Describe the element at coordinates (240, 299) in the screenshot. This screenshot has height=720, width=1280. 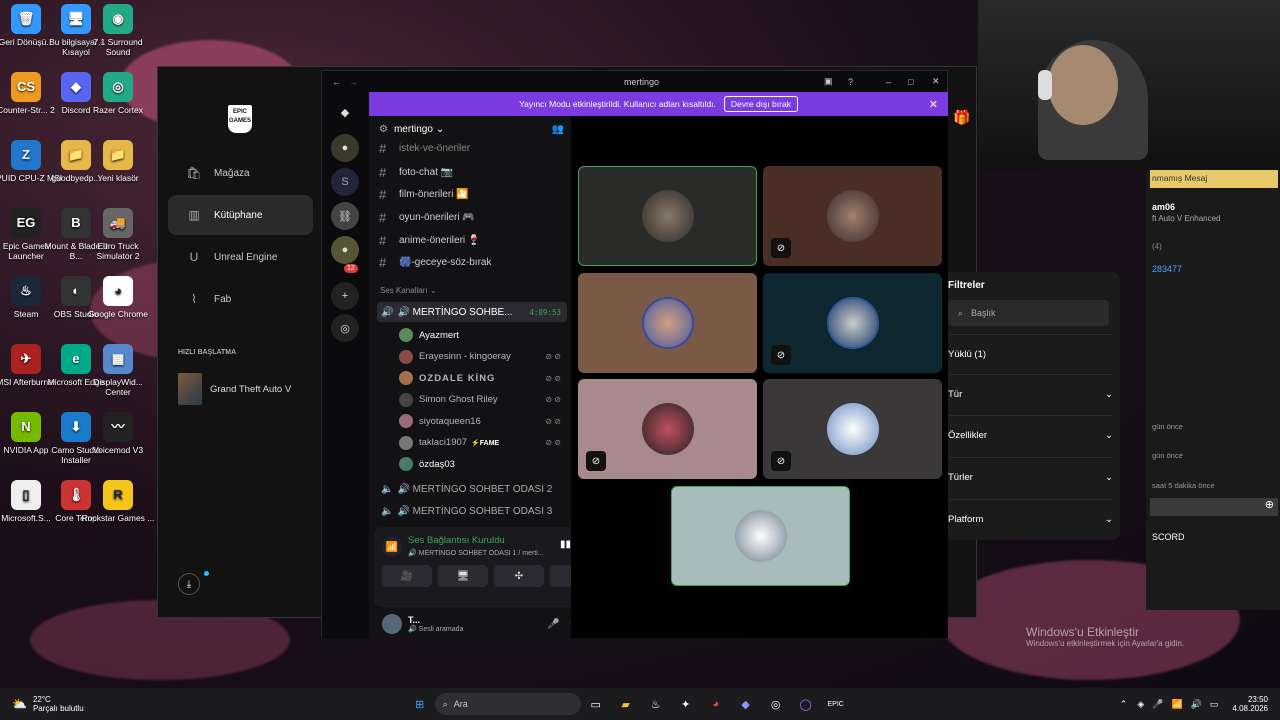
I see `nav-fab: ⌇ Fab` at that location.